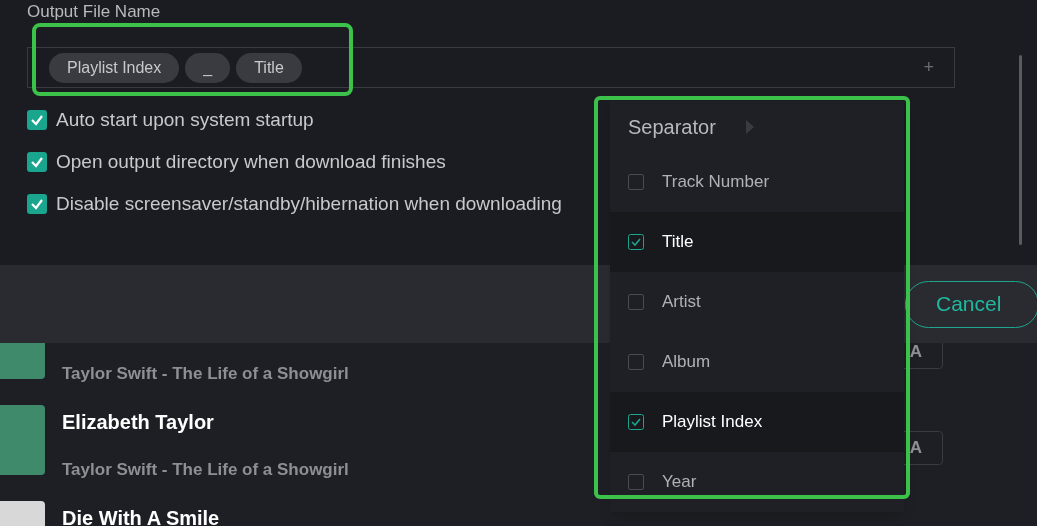 This screenshot has width=1037, height=526. Describe the element at coordinates (141, 516) in the screenshot. I see `track-title: Die With A Smile` at that location.